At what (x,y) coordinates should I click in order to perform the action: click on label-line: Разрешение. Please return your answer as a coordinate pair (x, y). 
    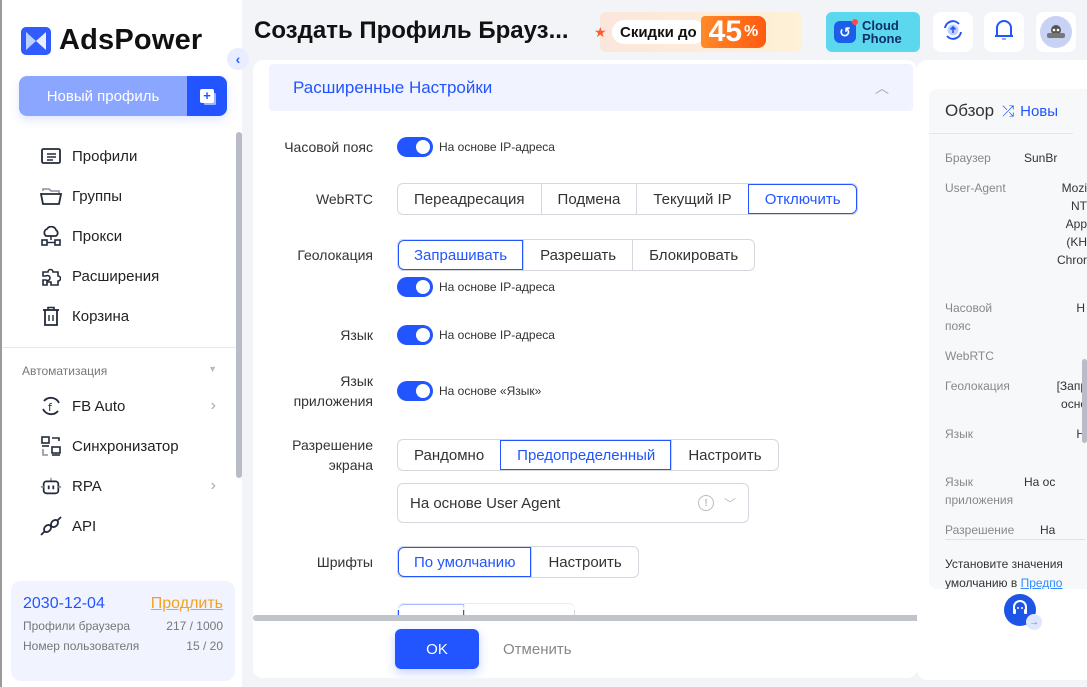
    Looking at the image, I should click on (332, 445).